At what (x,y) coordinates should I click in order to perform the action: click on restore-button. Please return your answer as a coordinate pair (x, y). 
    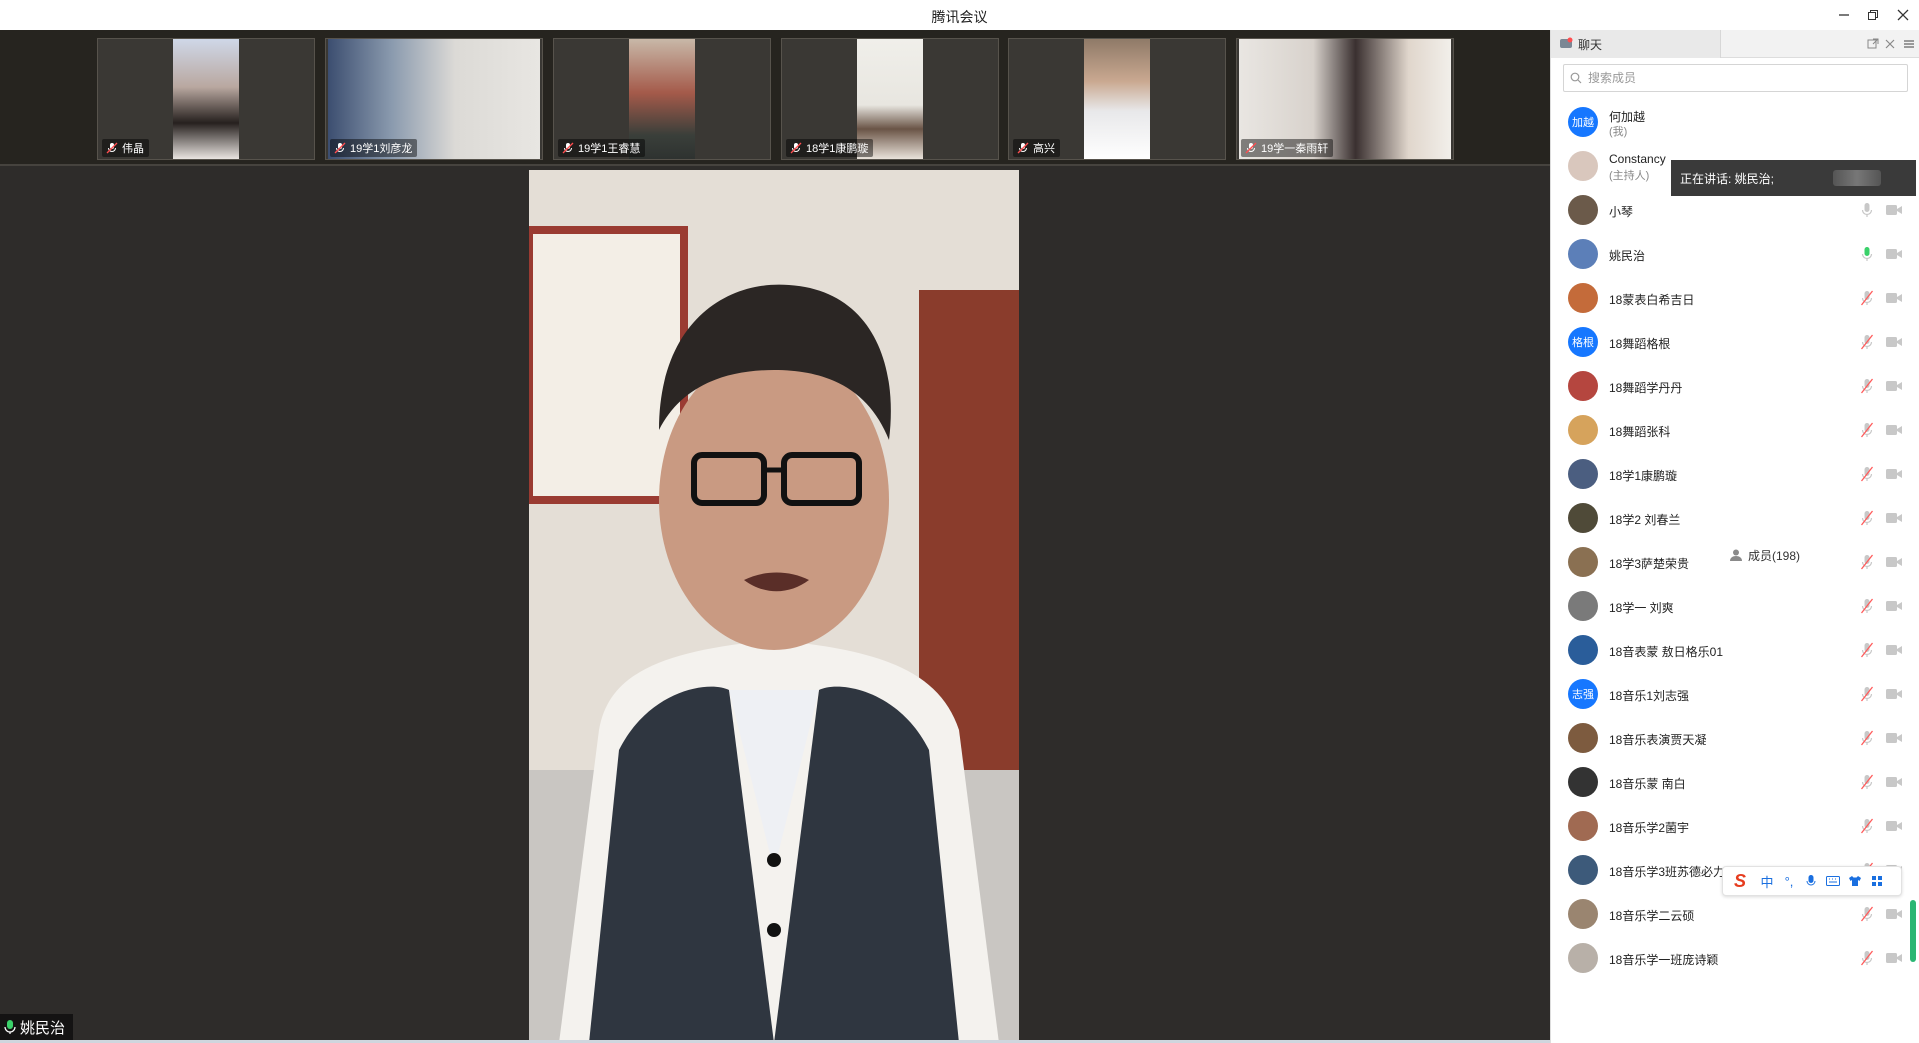
    Looking at the image, I should click on (1873, 15).